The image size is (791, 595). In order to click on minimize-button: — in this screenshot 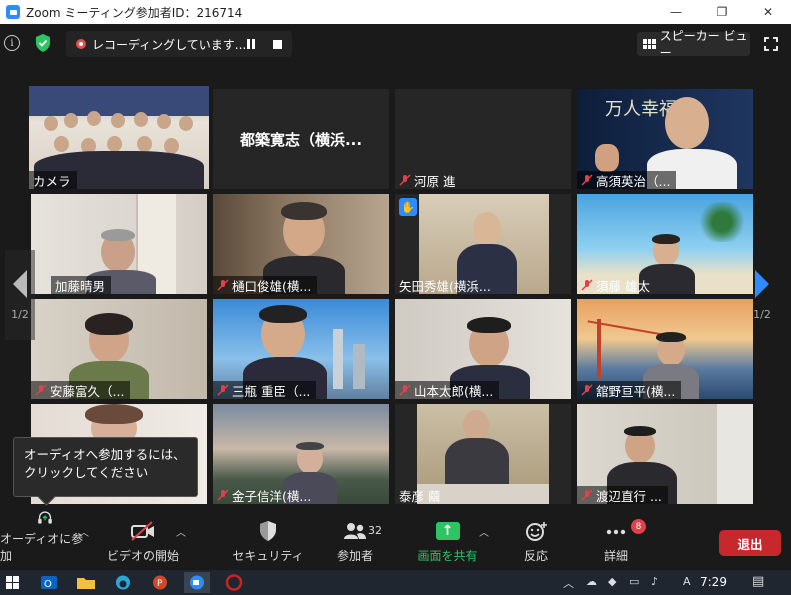, I will do `click(676, 12)`.